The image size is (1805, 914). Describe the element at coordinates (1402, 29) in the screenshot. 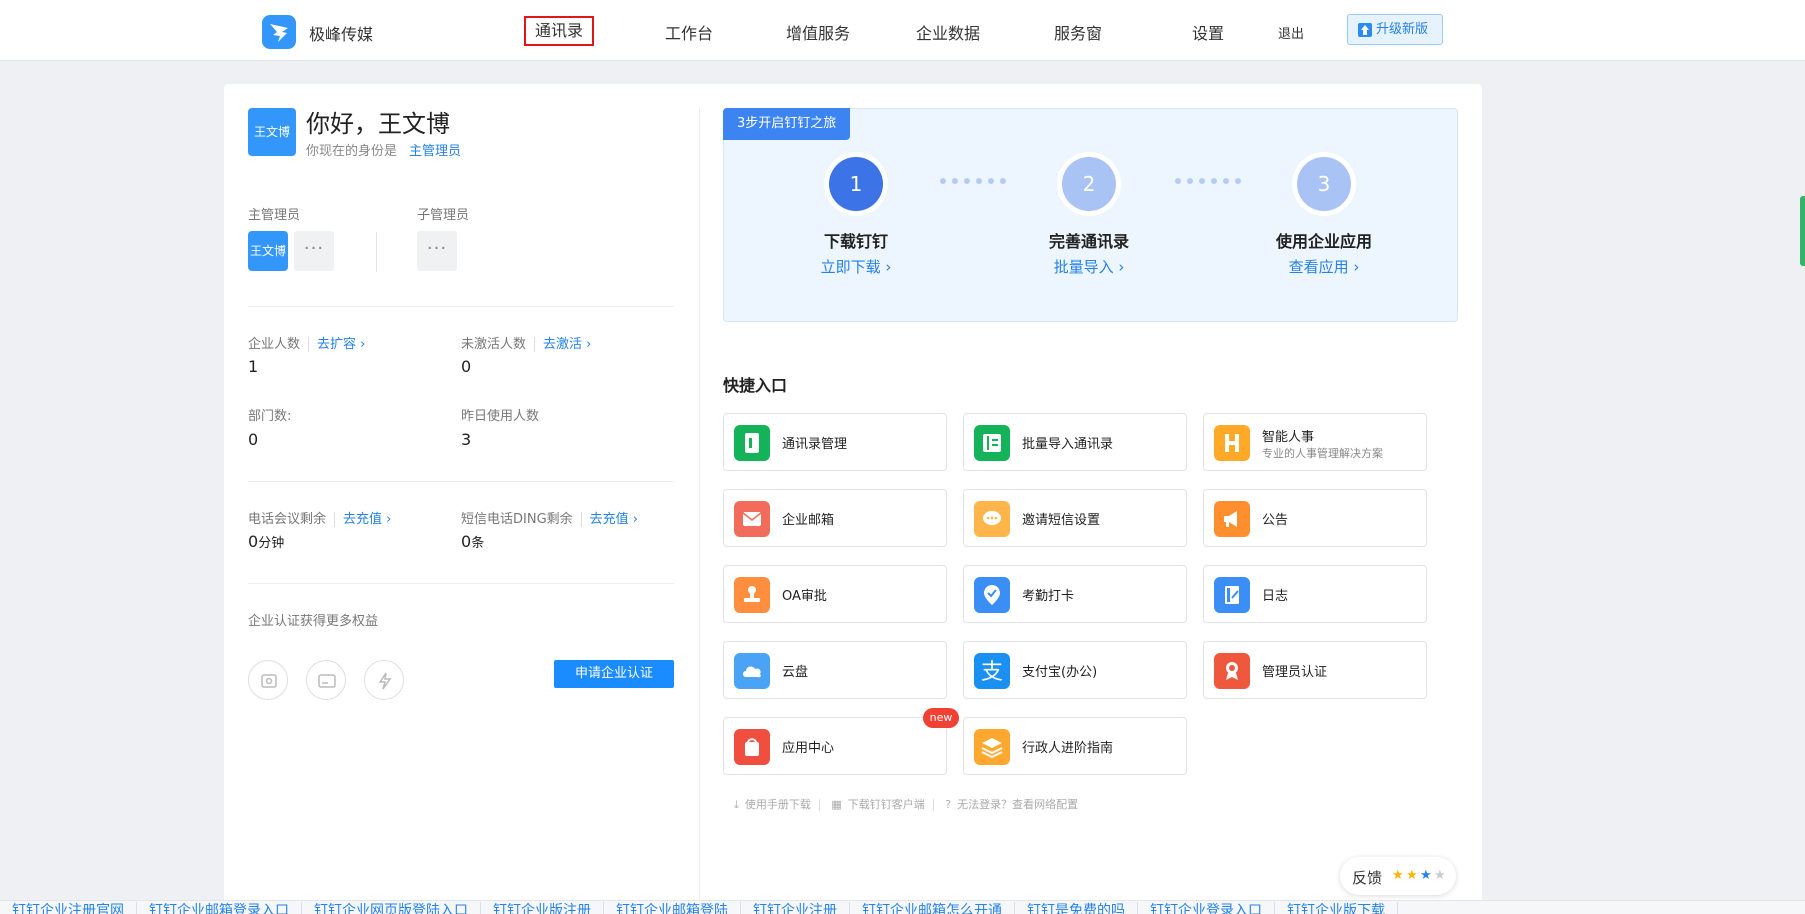

I see `upgrade-label: 升级新版` at that location.